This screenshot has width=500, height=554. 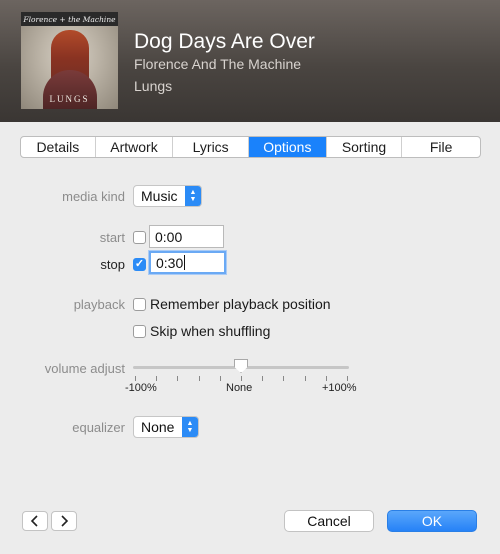 I want to click on stop-time-field: 0:30, so click(x=187, y=262).